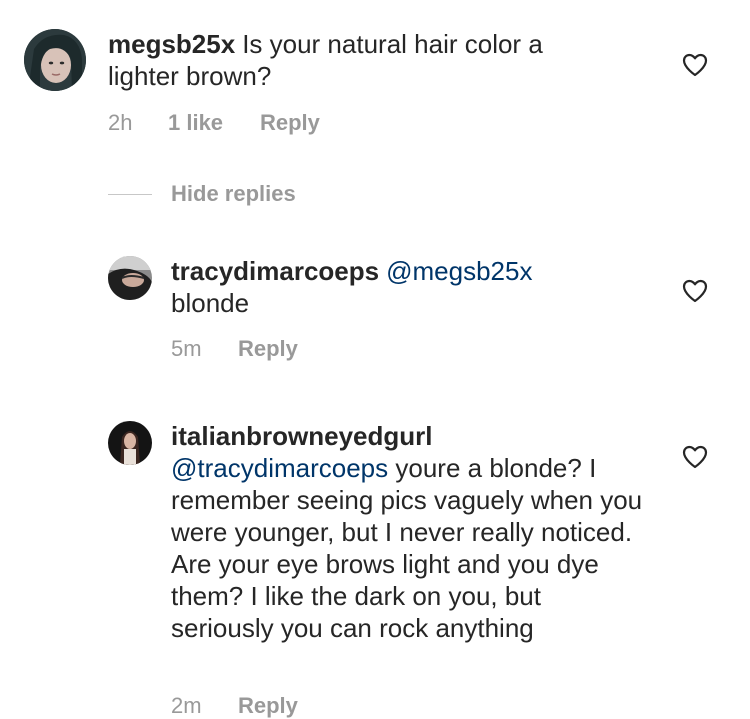 This screenshot has width=750, height=719. Describe the element at coordinates (130, 194) in the screenshot. I see `divider` at that location.